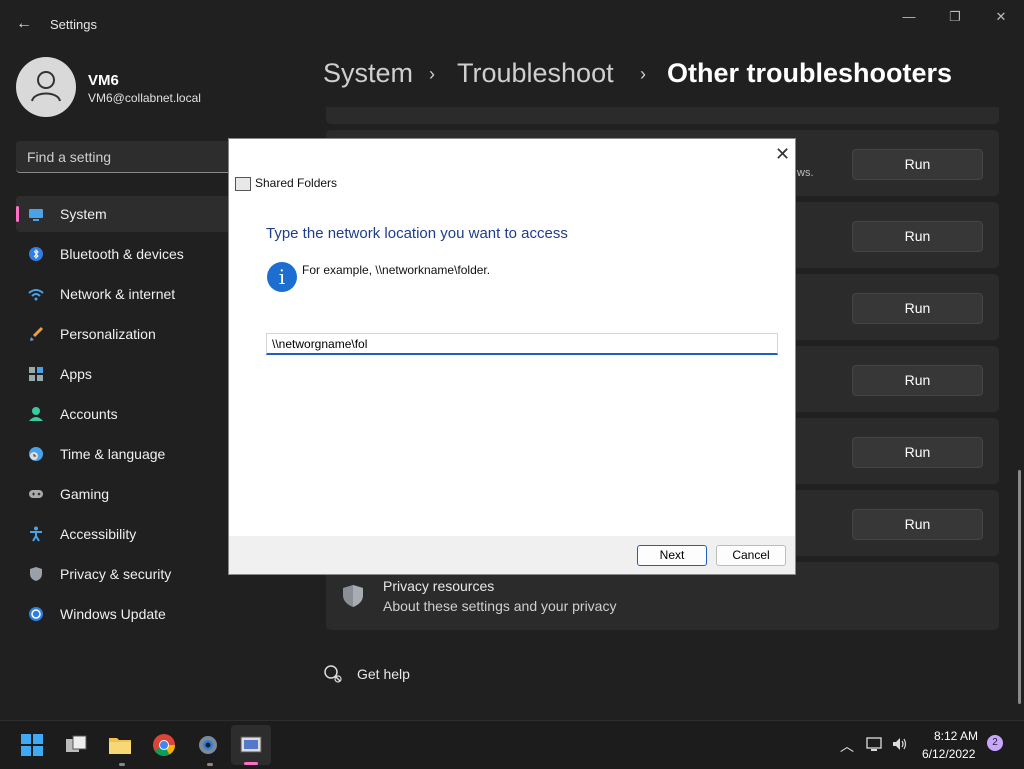 This screenshot has height=769, width=1024. I want to click on user-name: VM6, so click(103, 80).